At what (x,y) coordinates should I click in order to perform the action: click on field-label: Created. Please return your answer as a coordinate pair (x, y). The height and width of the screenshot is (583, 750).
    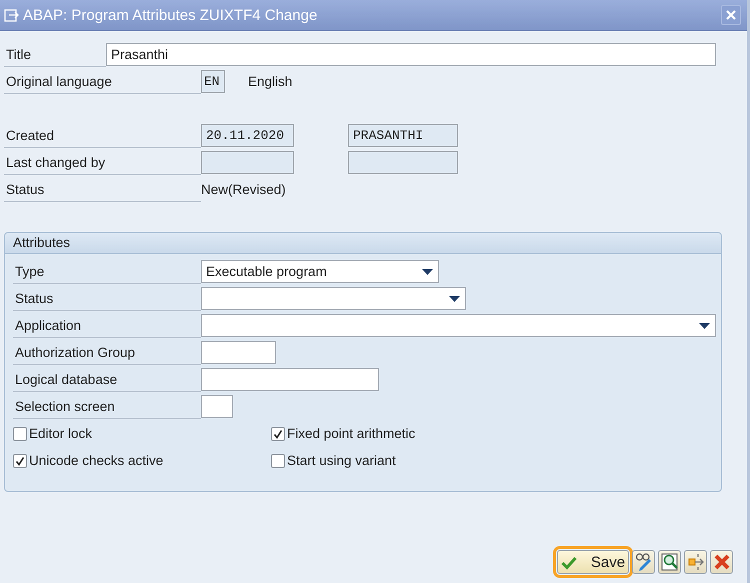
    Looking at the image, I should click on (102, 136).